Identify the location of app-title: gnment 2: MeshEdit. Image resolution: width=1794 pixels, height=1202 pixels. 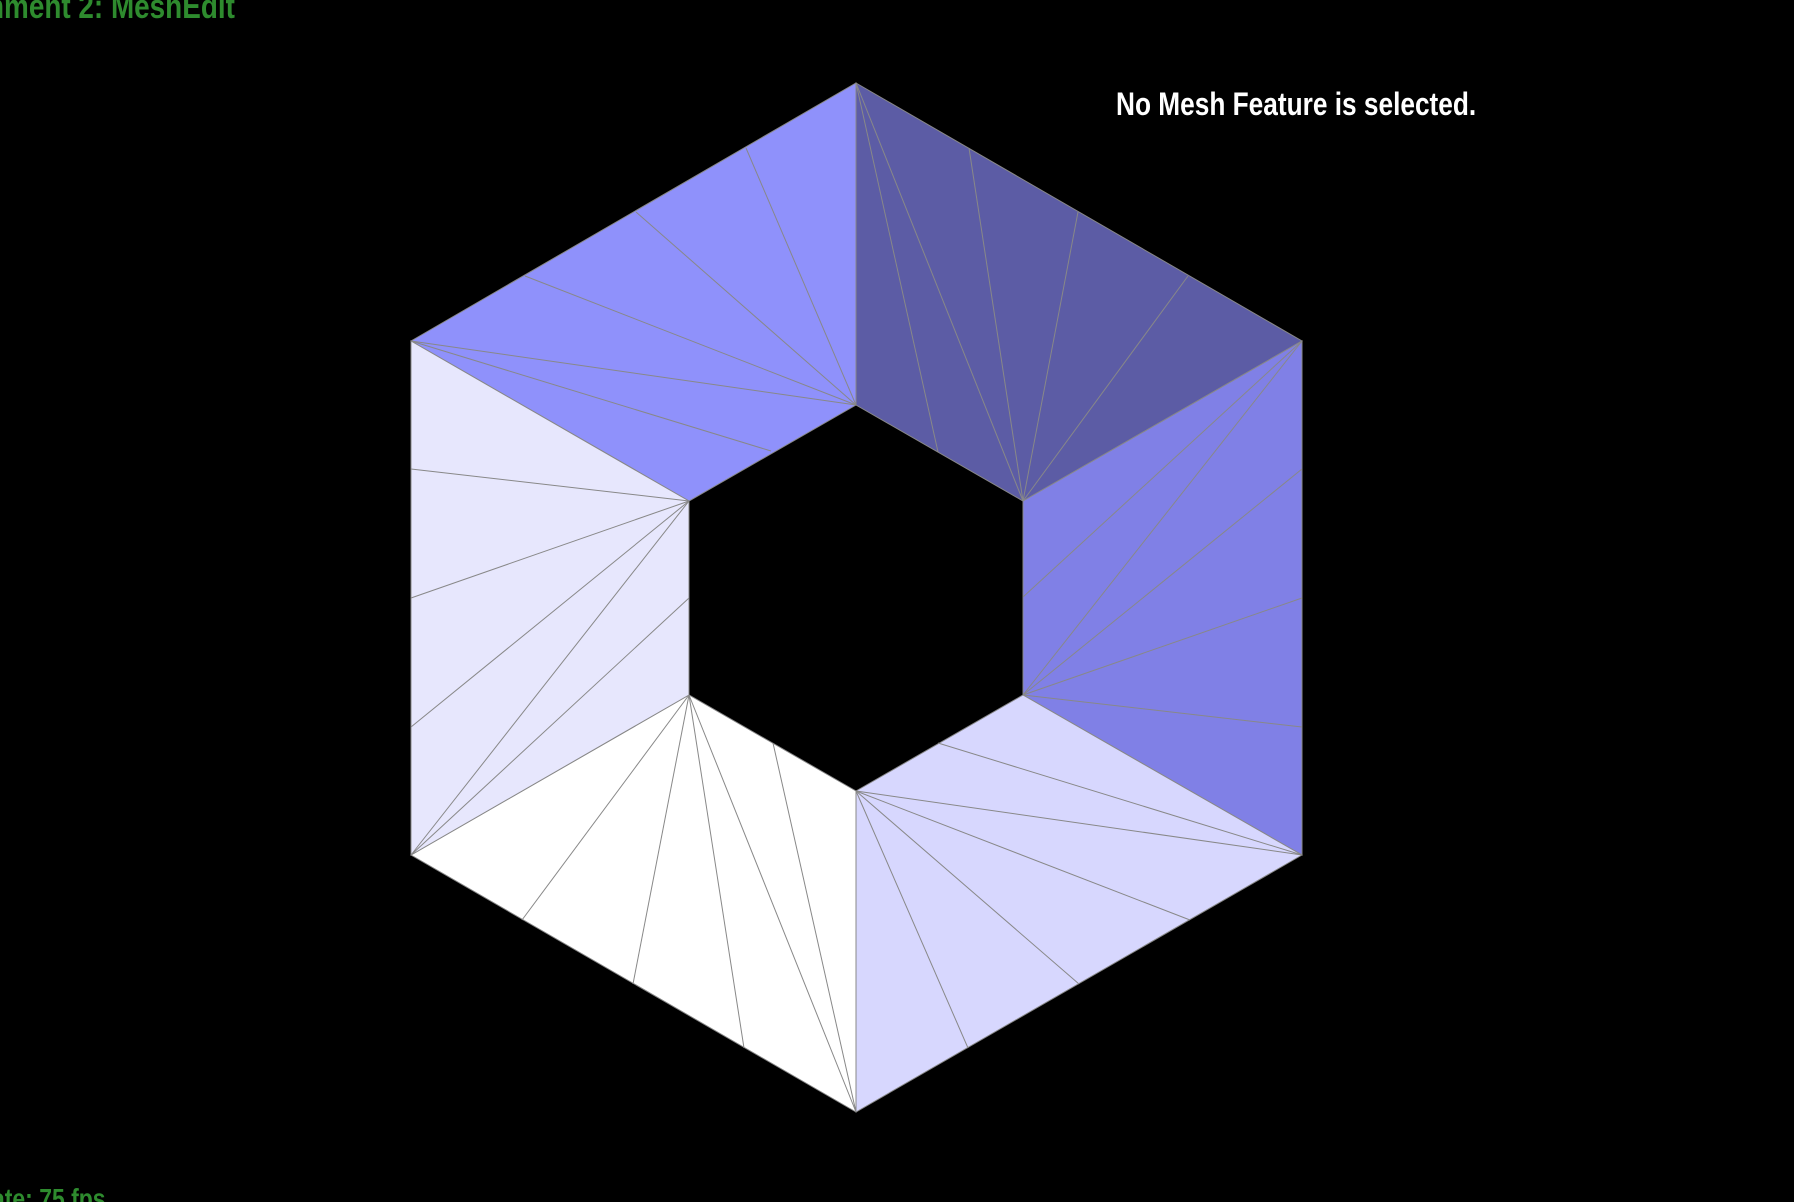
(117, 13).